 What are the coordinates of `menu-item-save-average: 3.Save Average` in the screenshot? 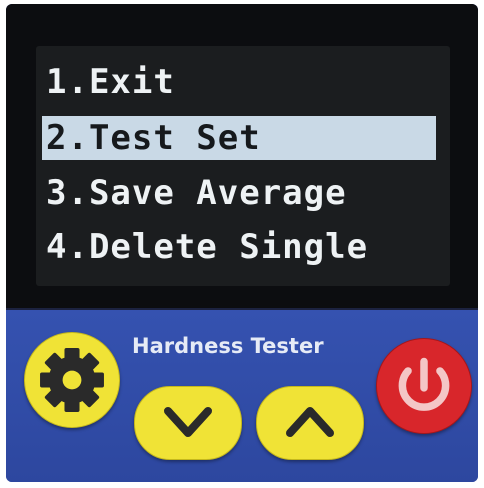 It's located at (239, 193).